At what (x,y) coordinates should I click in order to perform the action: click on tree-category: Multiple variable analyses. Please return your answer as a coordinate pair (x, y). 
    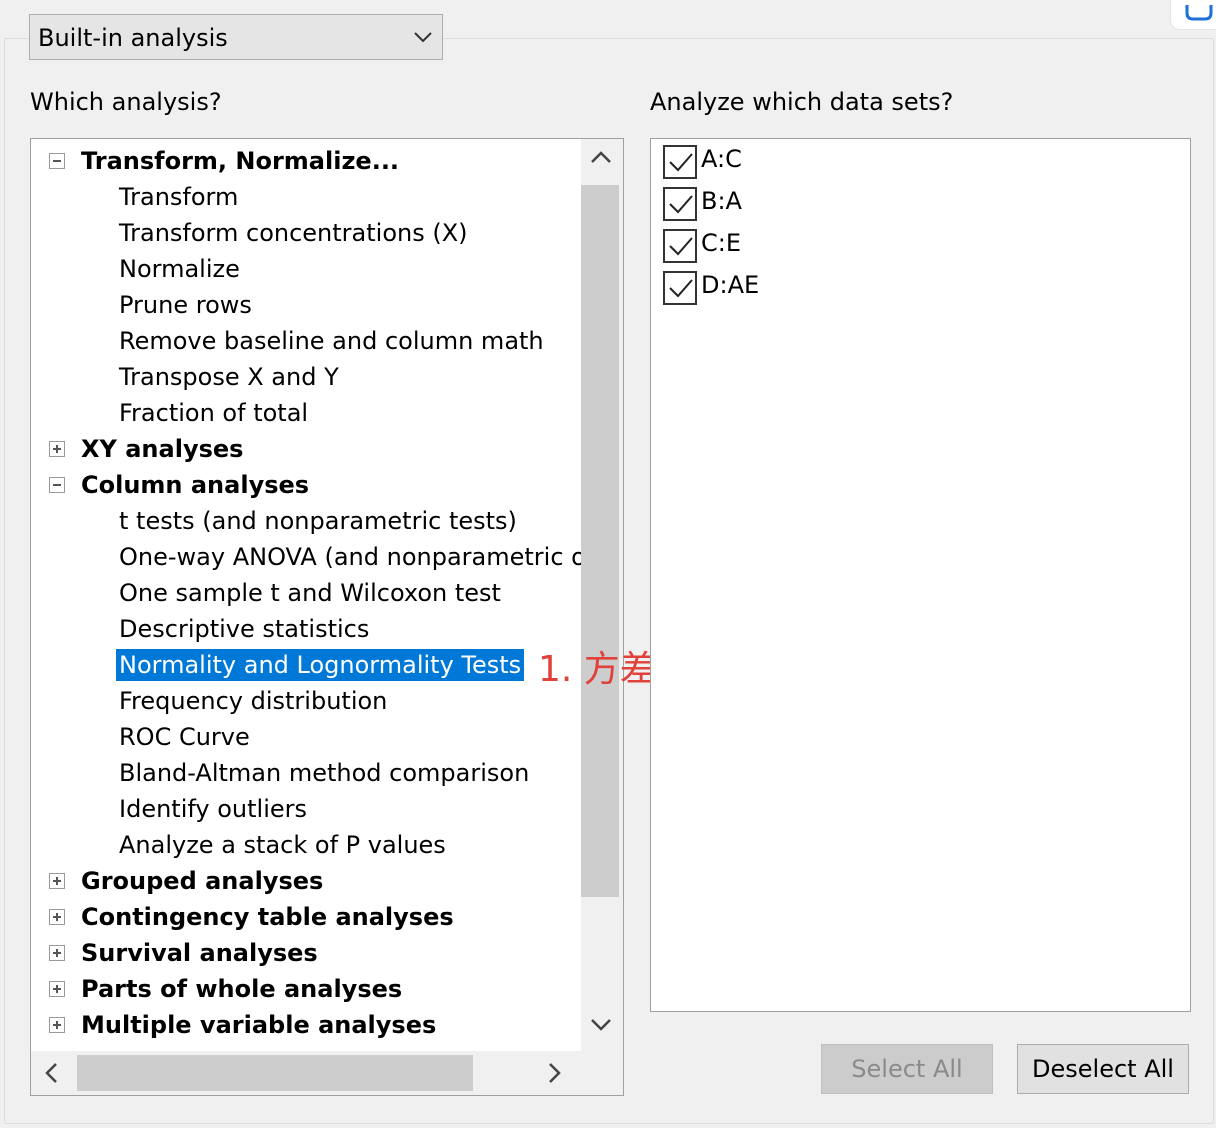
    Looking at the image, I should click on (306, 1025).